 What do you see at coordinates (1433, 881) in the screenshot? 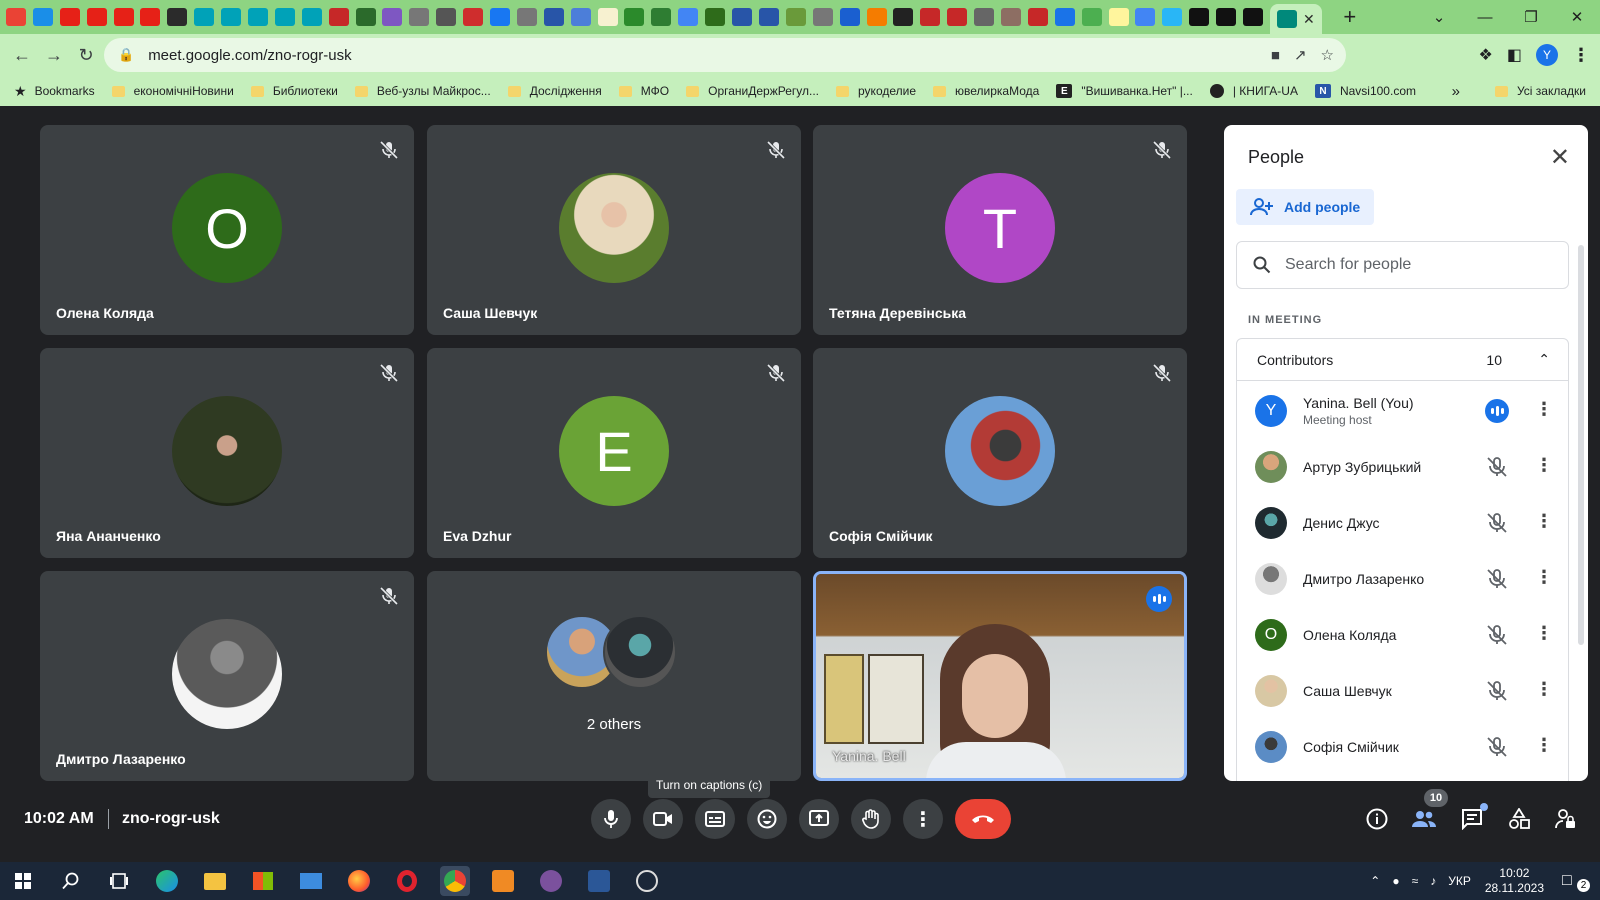
I see `volume-icon: ♪` at bounding box center [1433, 881].